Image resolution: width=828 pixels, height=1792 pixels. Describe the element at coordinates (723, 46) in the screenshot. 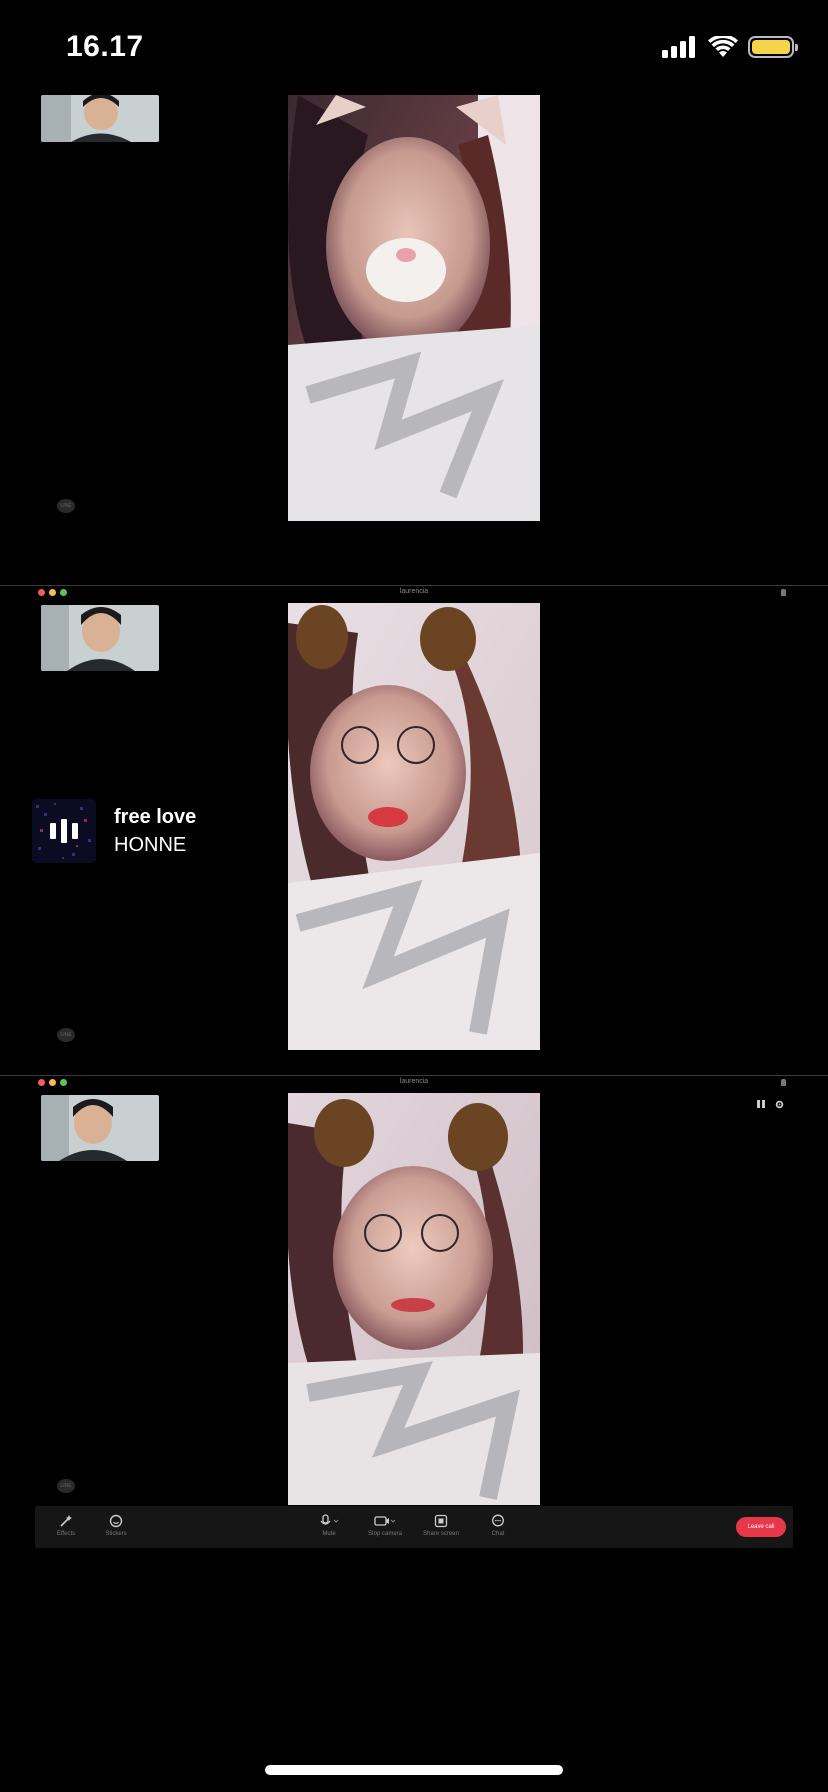

I see `wifi-icon` at that location.